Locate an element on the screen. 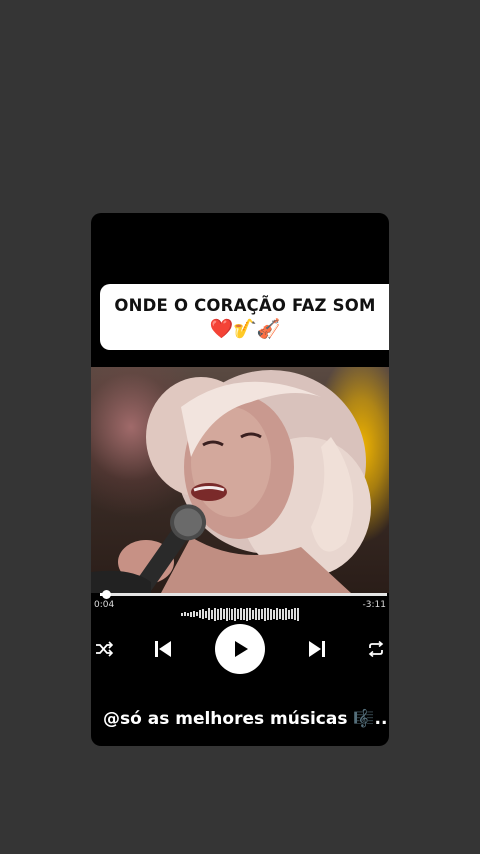  repeat-icon is located at coordinates (376, 649).